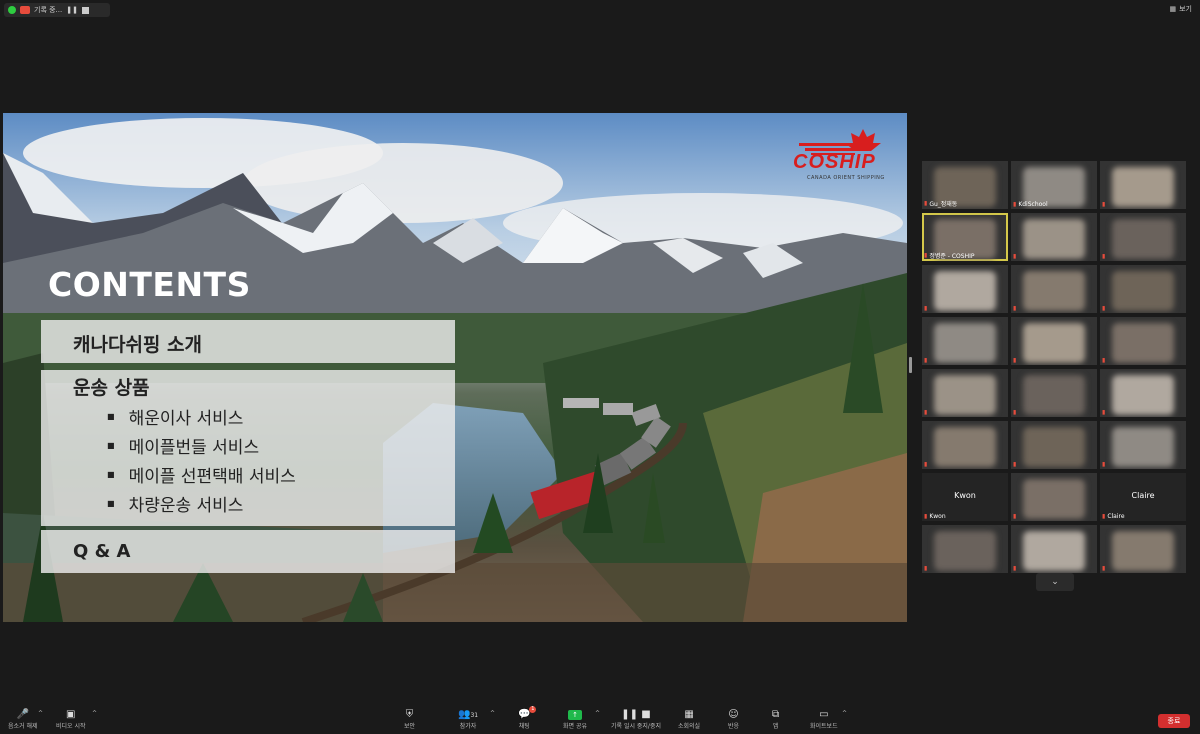 Image resolution: width=1200 pixels, height=734 pixels. Describe the element at coordinates (527, 713) in the screenshot. I see `chat-bubble-icon: 💬 1` at that location.